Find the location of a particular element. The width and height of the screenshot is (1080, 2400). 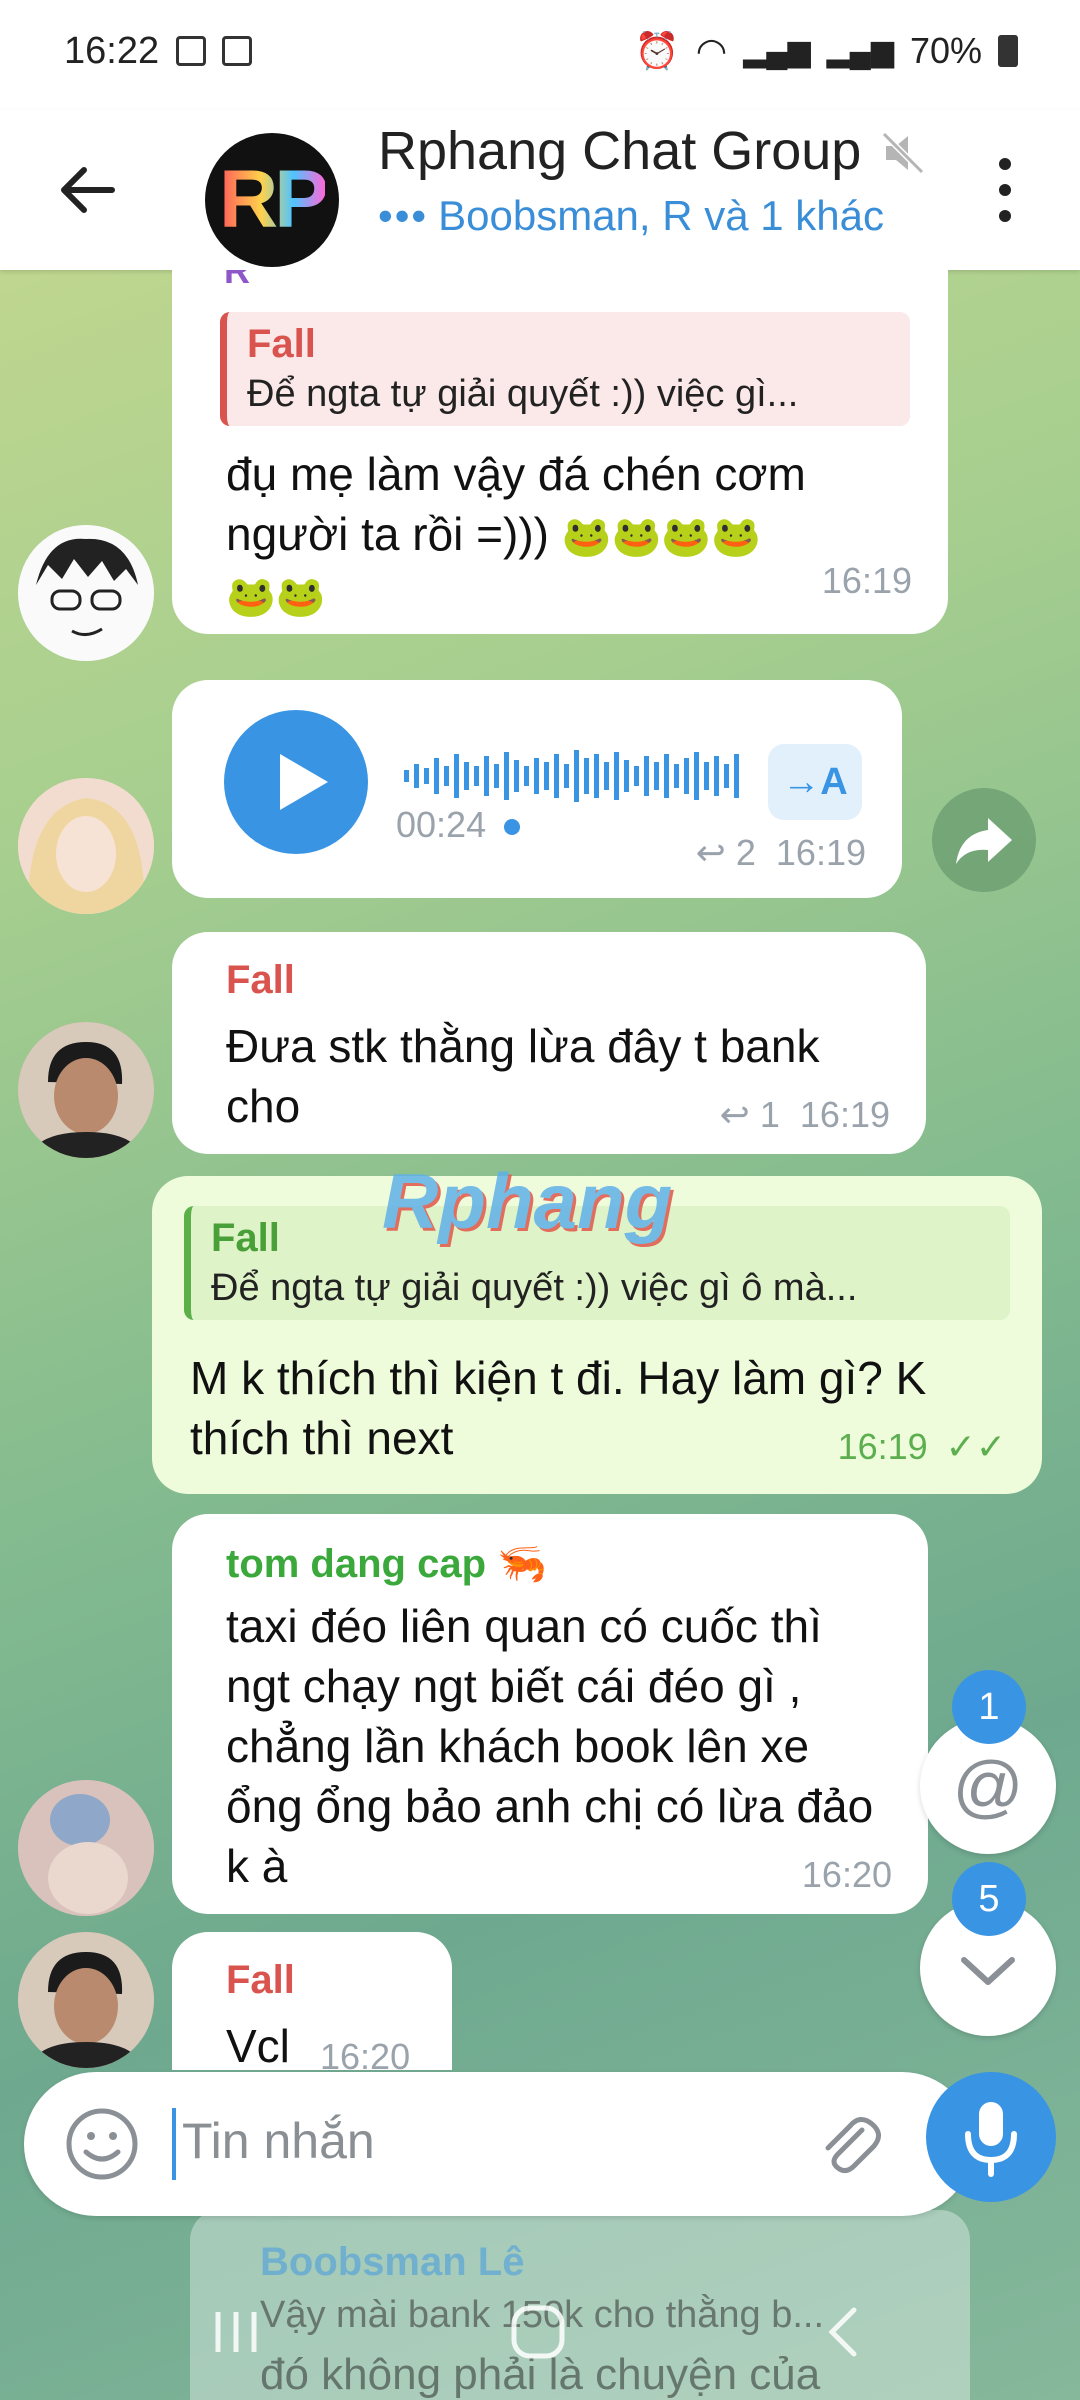

message-text: Vcl is located at coordinates (258, 2045).